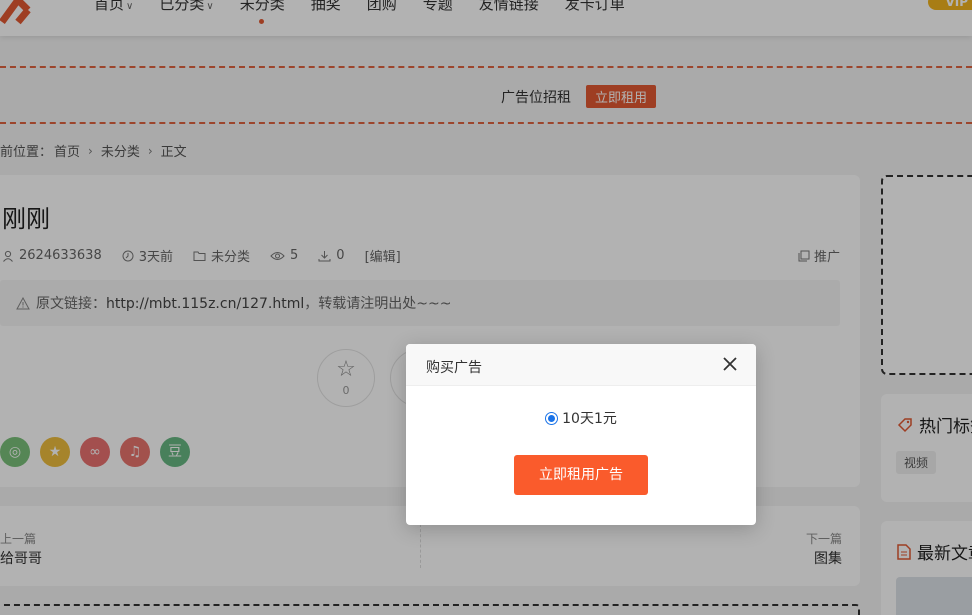 The image size is (972, 615). I want to click on close-icon, so click(730, 364).